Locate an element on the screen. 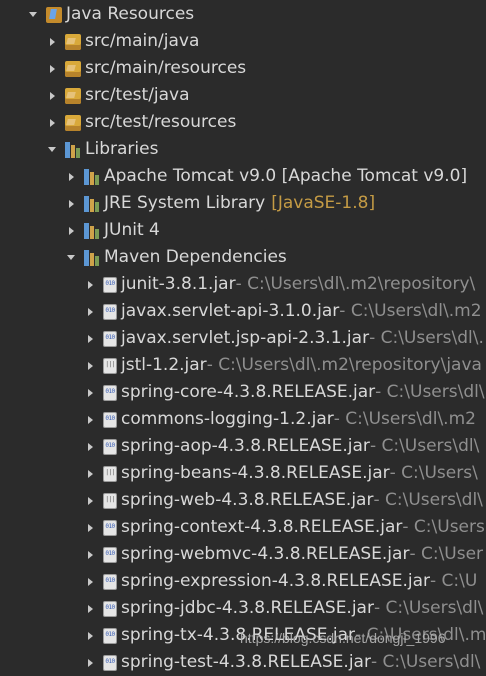 Image resolution: width=486 pixels, height=676 pixels. jar-name: commons-logging-1.2.jar is located at coordinates (227, 419).